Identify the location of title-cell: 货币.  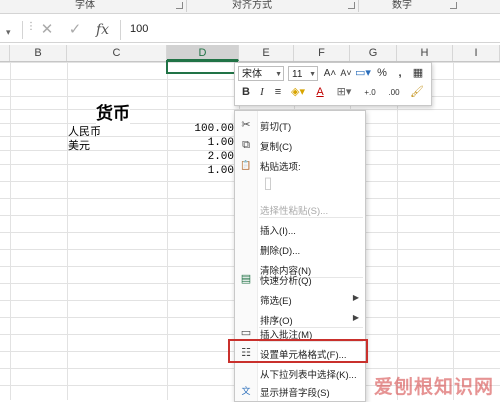
(113, 111).